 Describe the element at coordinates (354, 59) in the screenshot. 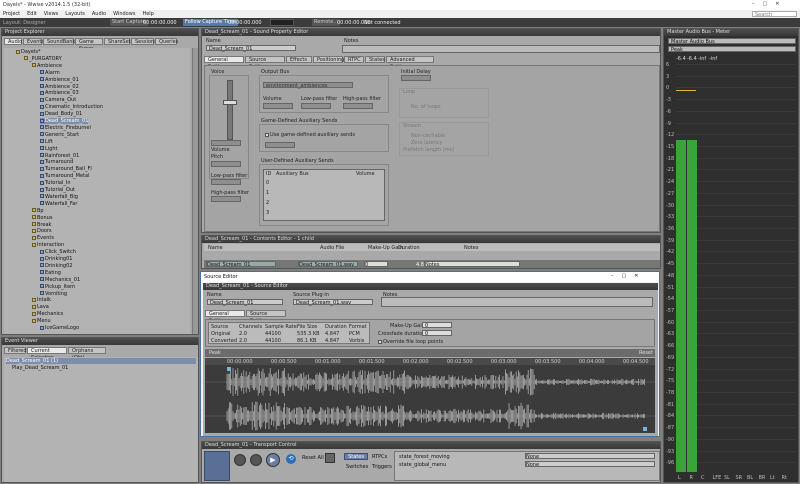

I see `tab-rtpc: RTPC` at that location.